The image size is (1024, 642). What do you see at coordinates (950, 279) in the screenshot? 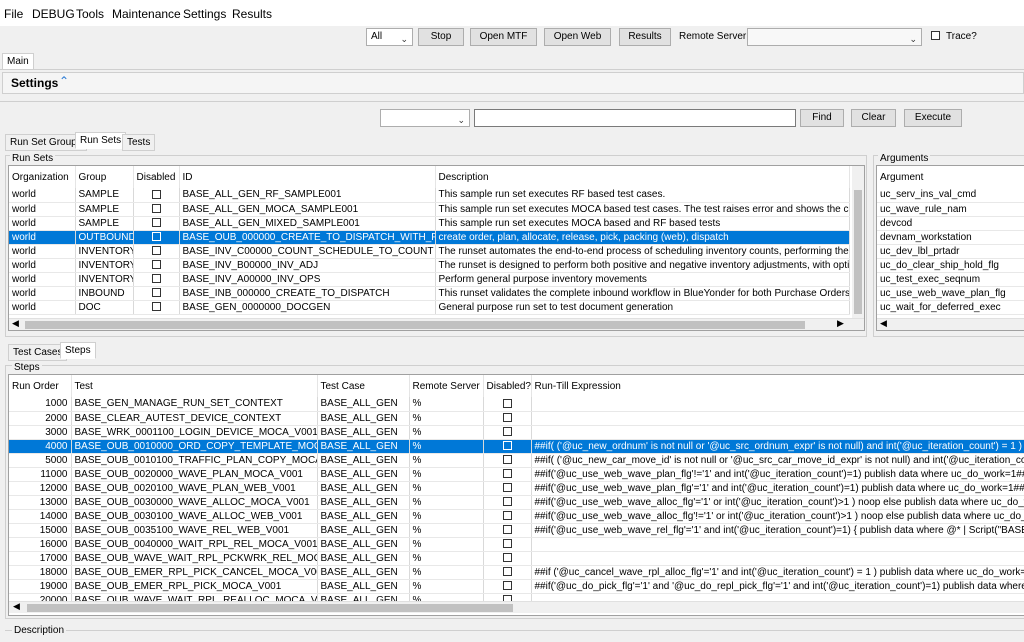
I see `argument-name: uc_test_exec_seqnum` at bounding box center [950, 279].